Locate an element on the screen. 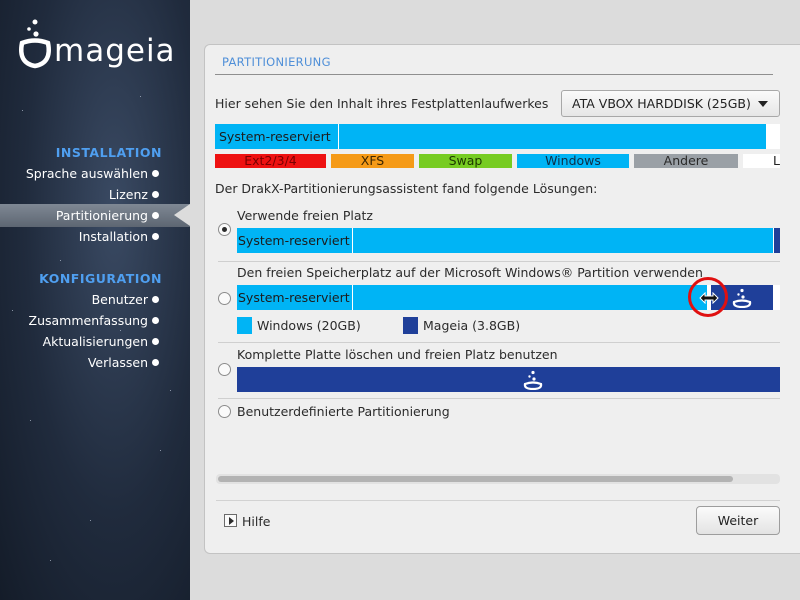  option-erase-disk-radio is located at coordinates (224, 369).